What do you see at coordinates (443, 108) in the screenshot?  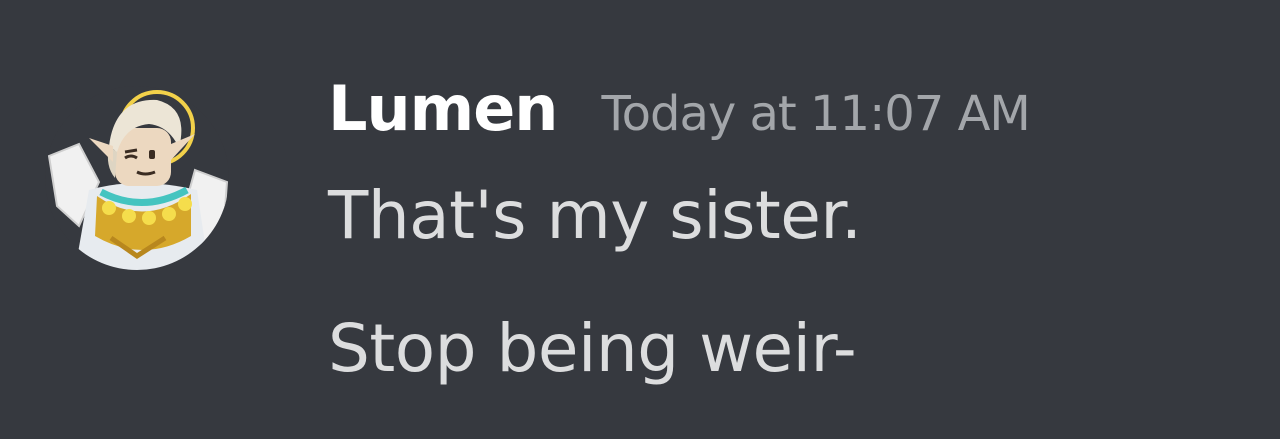 I see `username: Lumen` at bounding box center [443, 108].